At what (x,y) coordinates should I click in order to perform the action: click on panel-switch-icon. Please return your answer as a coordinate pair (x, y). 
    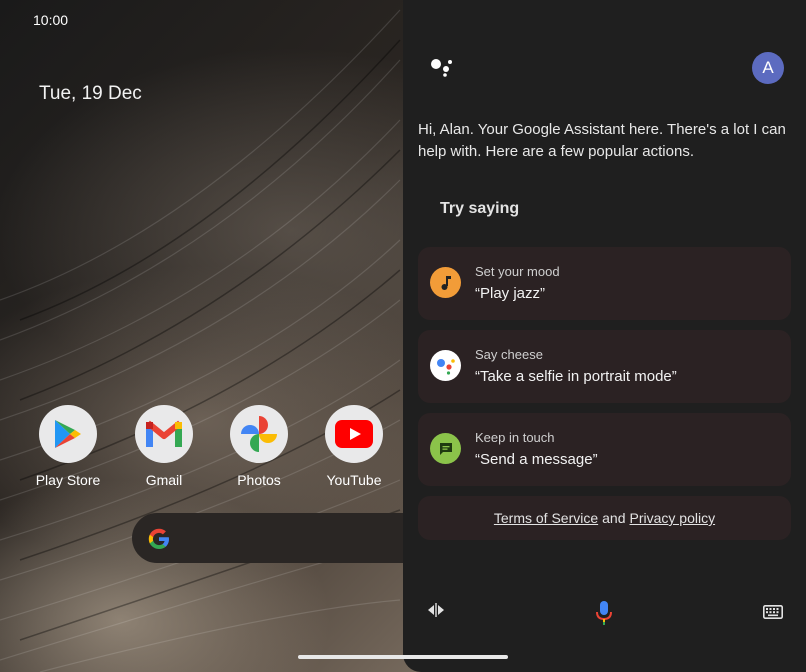
    Looking at the image, I should click on (436, 610).